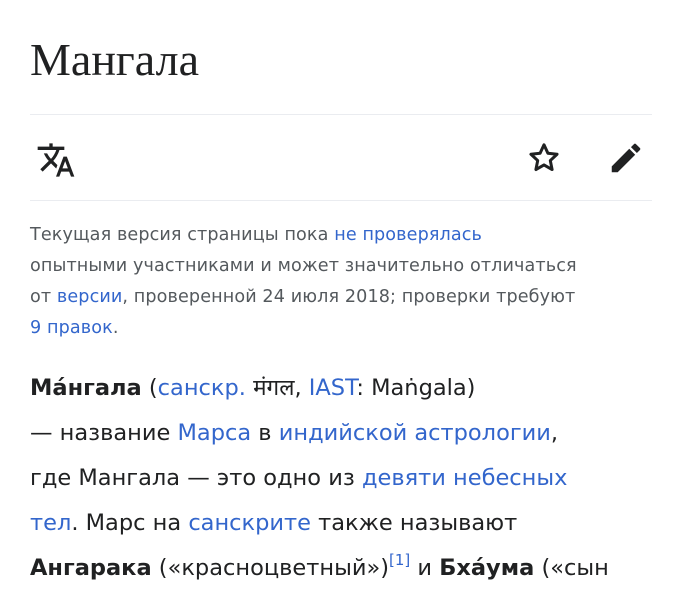 This screenshot has height=601, width=680. I want to click on devanagari-text: मंगल,, so click(277, 388).